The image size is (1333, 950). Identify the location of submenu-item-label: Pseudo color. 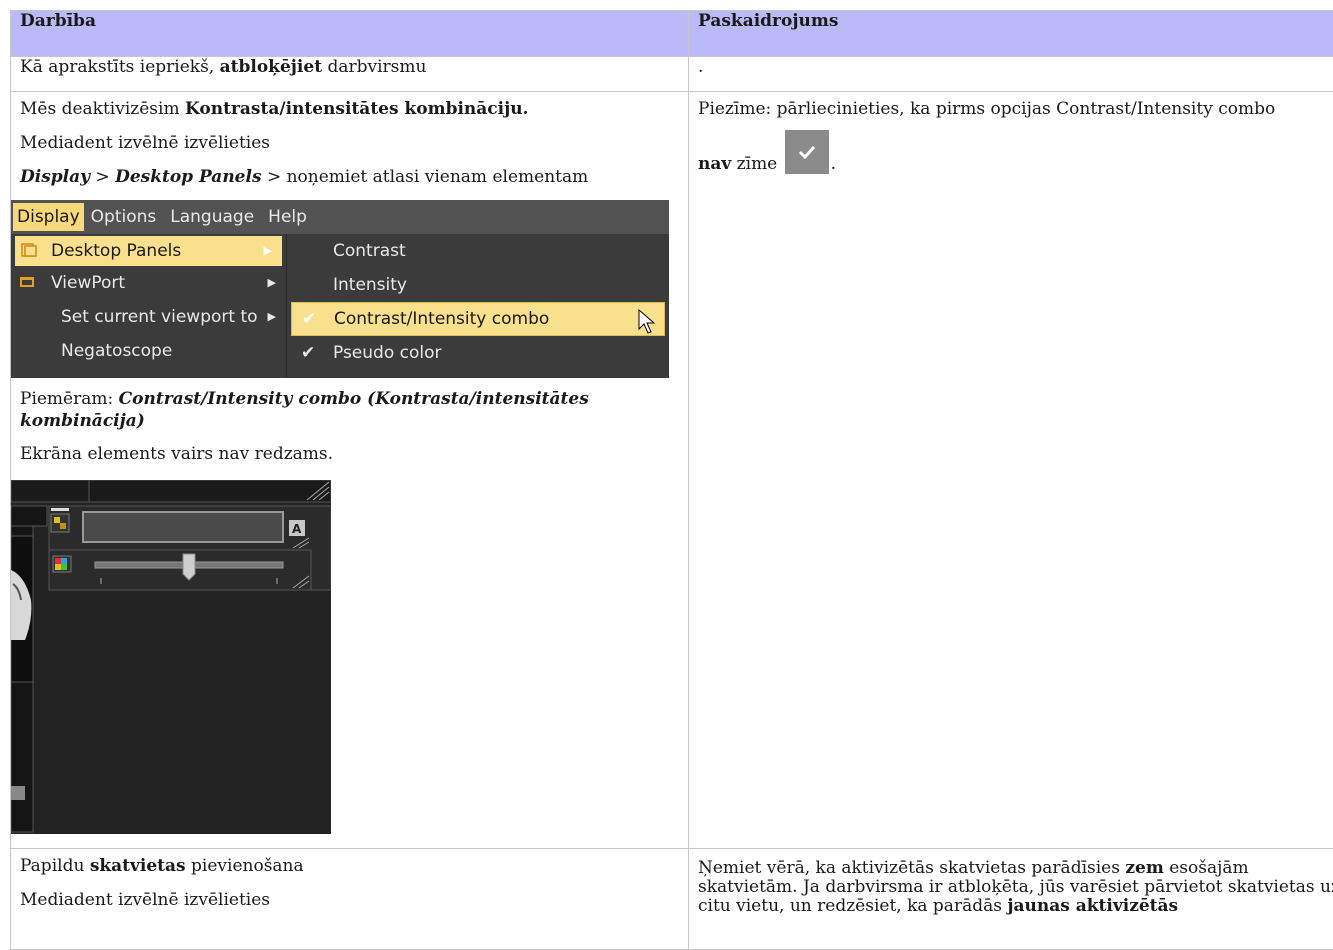
(387, 353).